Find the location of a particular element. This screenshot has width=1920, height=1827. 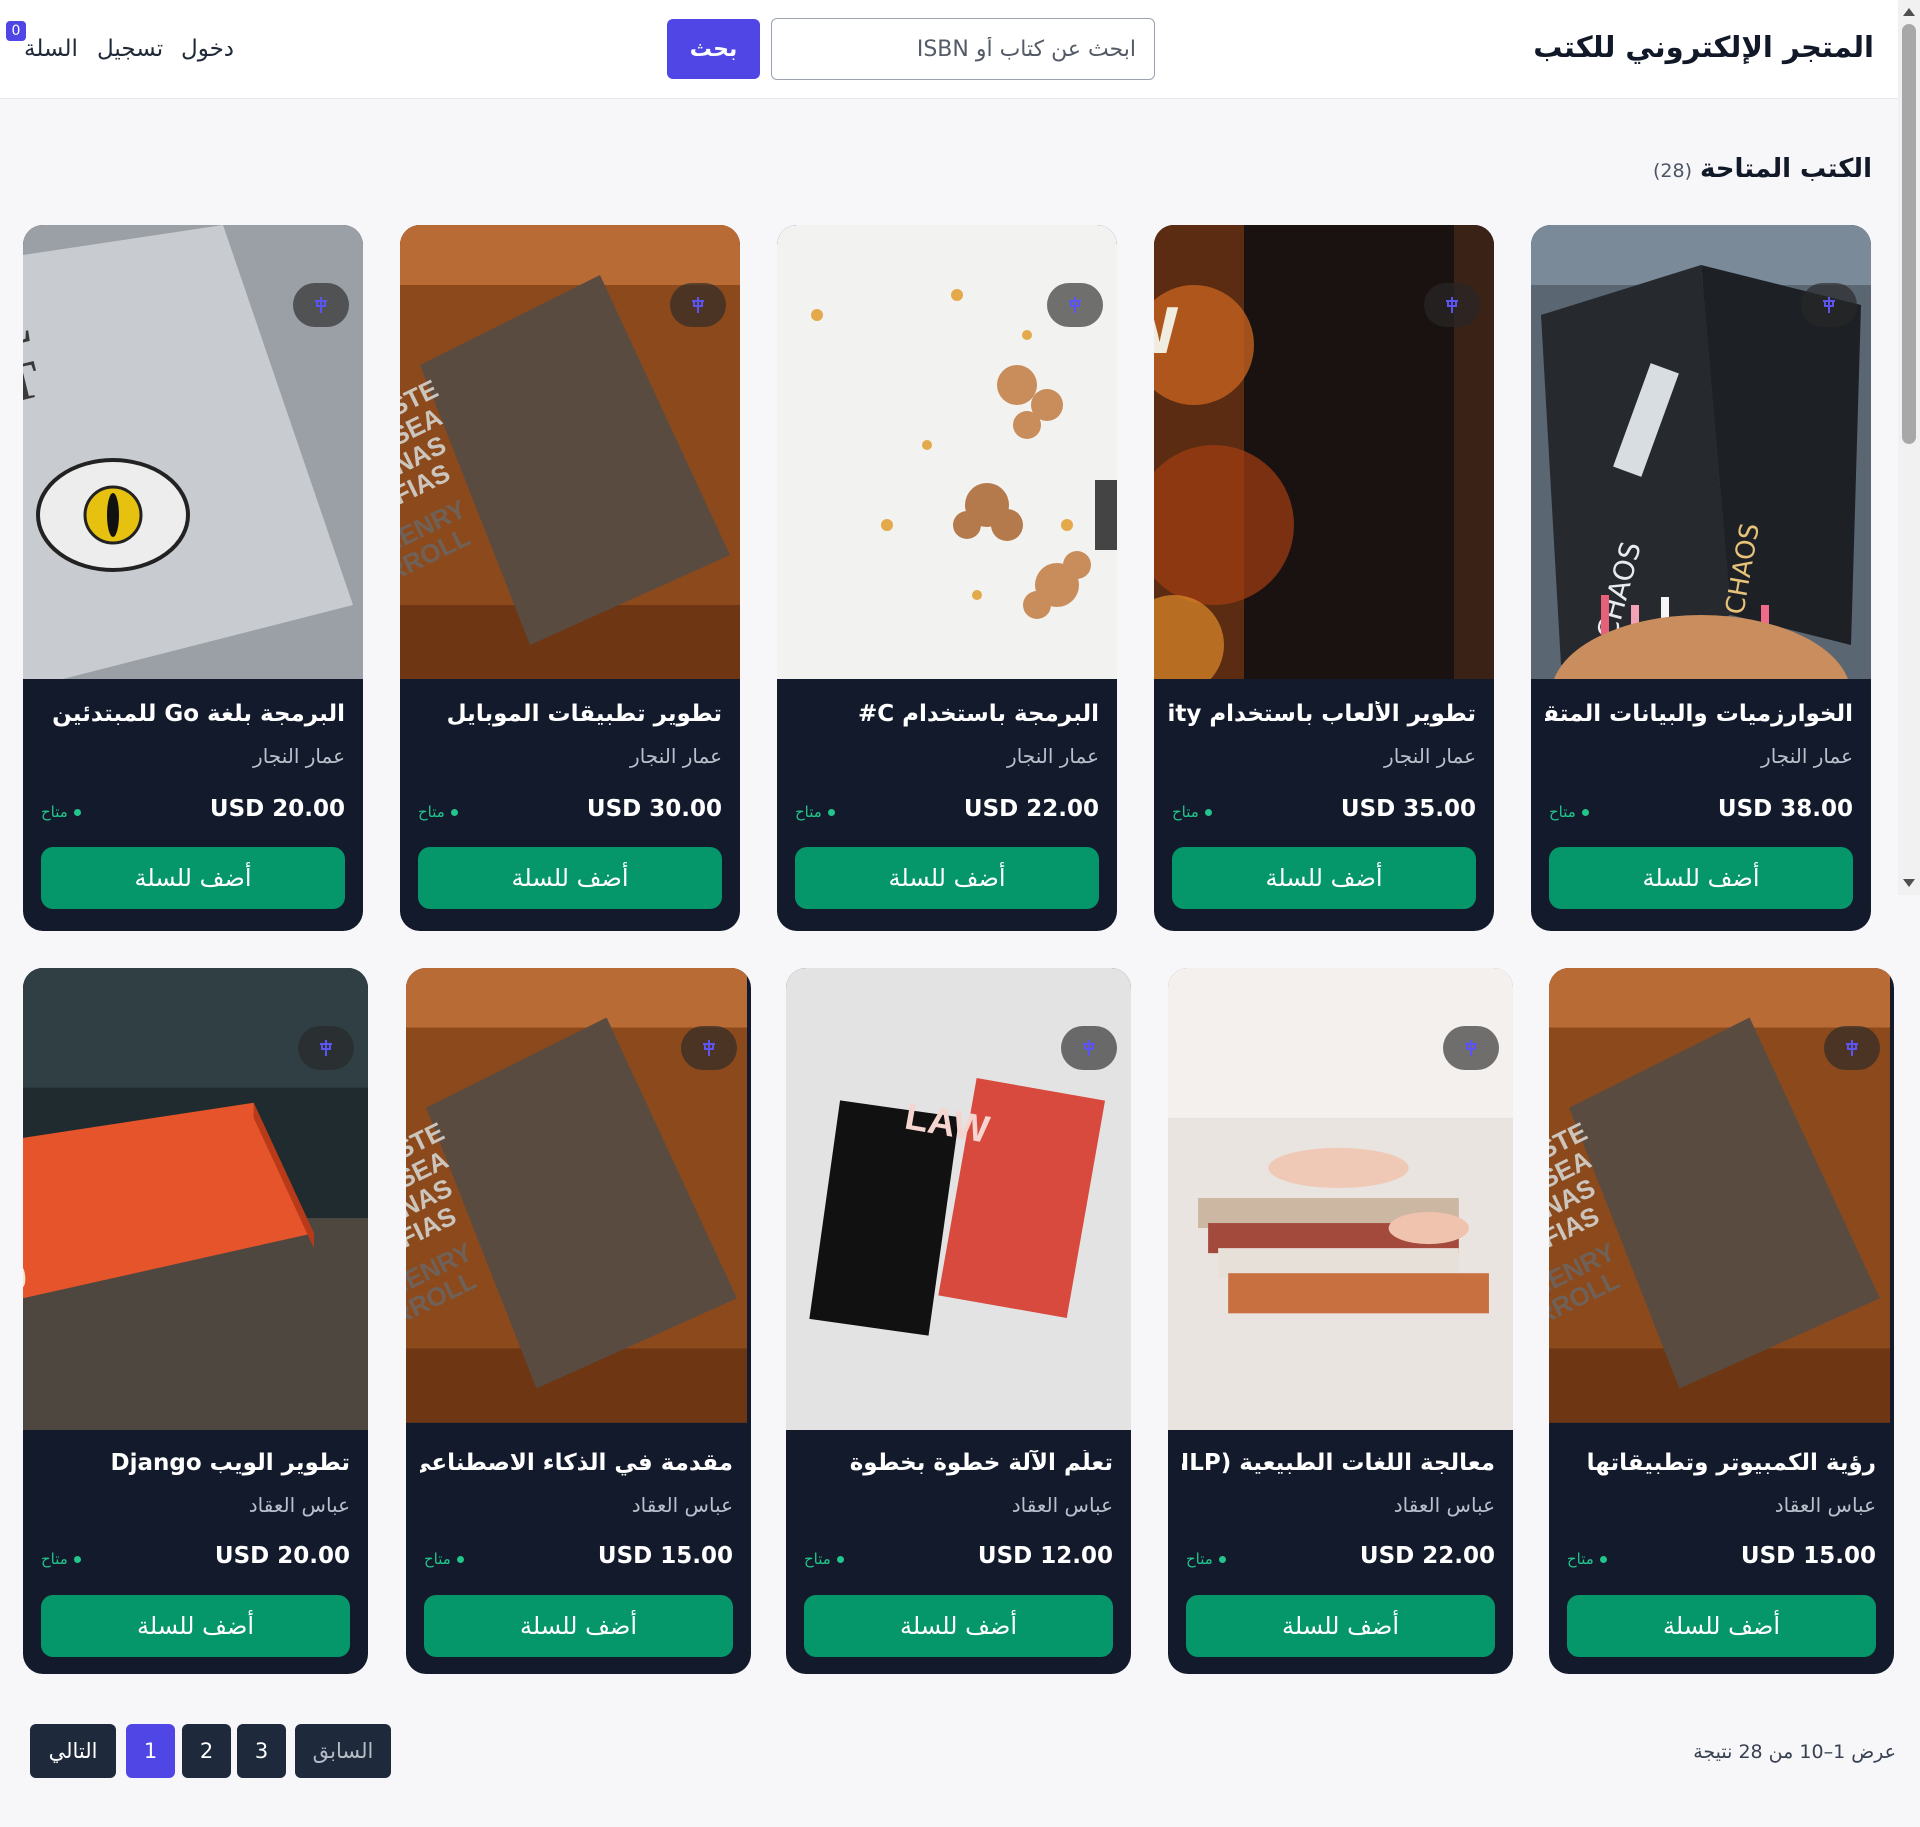

book-title: تعلّم الآلة خطوة بخطوة is located at coordinates (956, 1463).